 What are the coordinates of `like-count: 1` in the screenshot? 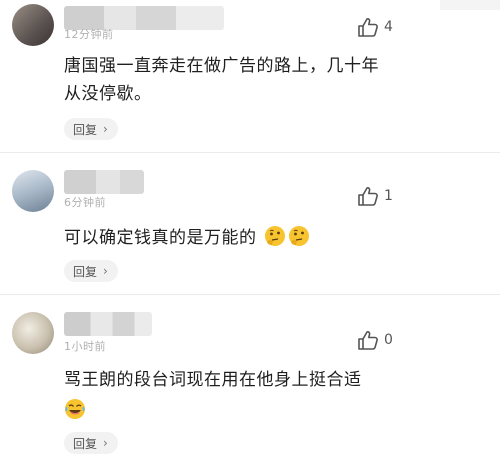 It's located at (388, 196).